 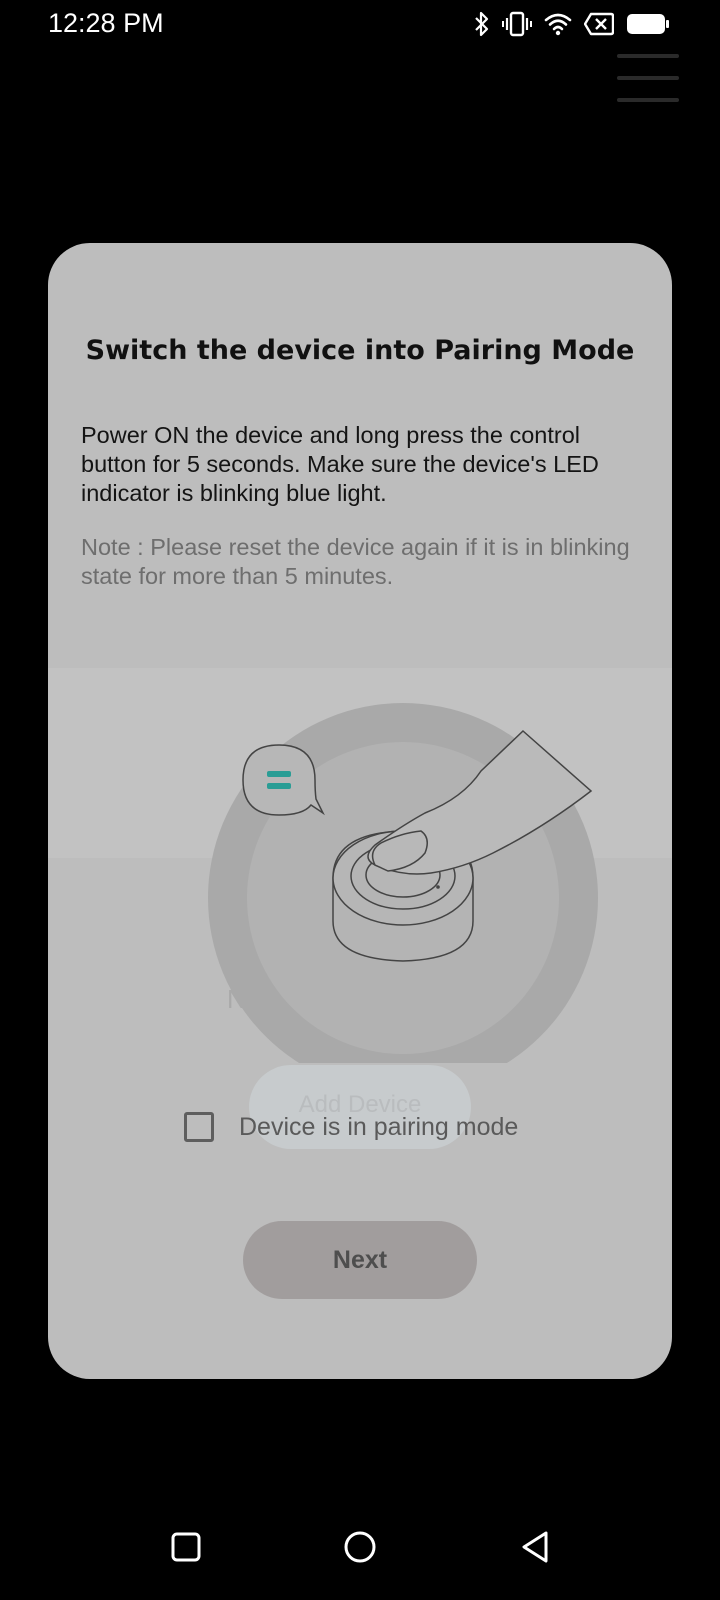 I want to click on vibrate-icon, so click(x=517, y=24).